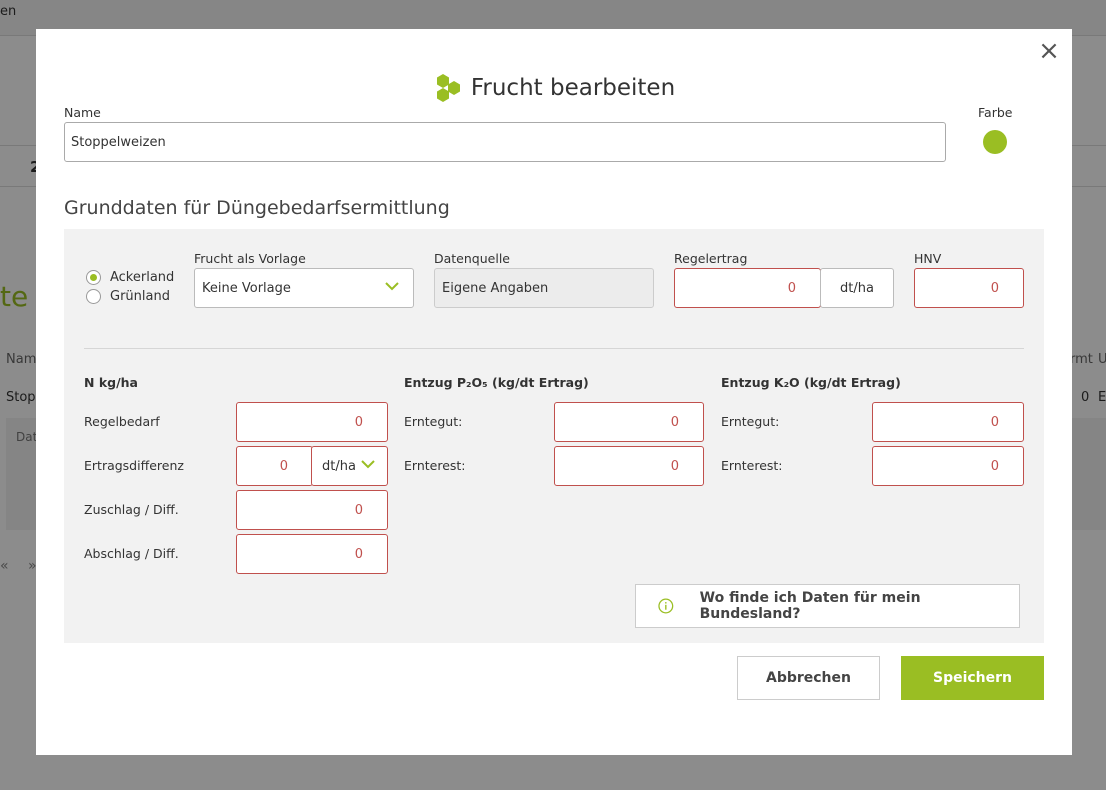 The image size is (1106, 790). What do you see at coordinates (928, 258) in the screenshot?
I see `hnv-label: HNV` at bounding box center [928, 258].